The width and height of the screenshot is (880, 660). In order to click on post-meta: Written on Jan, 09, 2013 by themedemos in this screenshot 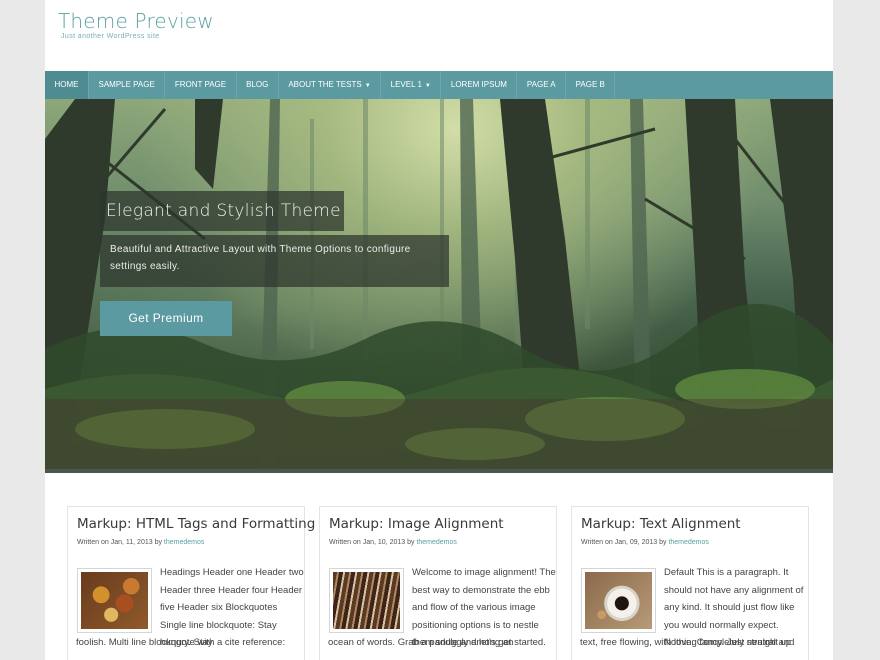, I will do `click(645, 542)`.